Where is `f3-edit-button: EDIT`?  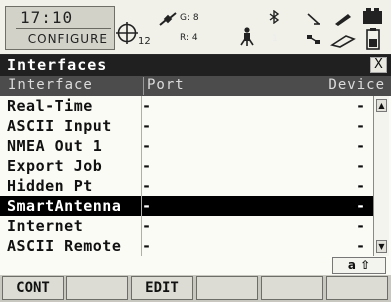 f3-edit-button: EDIT is located at coordinates (162, 288).